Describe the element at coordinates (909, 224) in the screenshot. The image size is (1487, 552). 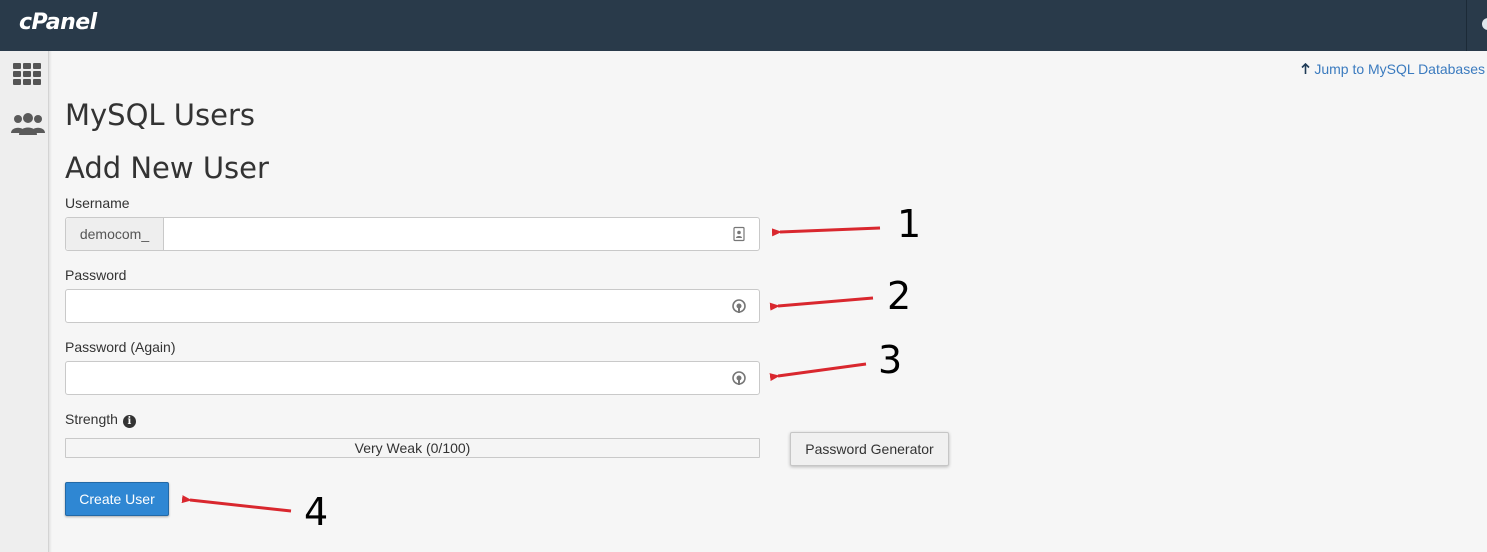
I see `step-number-1: 1` at that location.